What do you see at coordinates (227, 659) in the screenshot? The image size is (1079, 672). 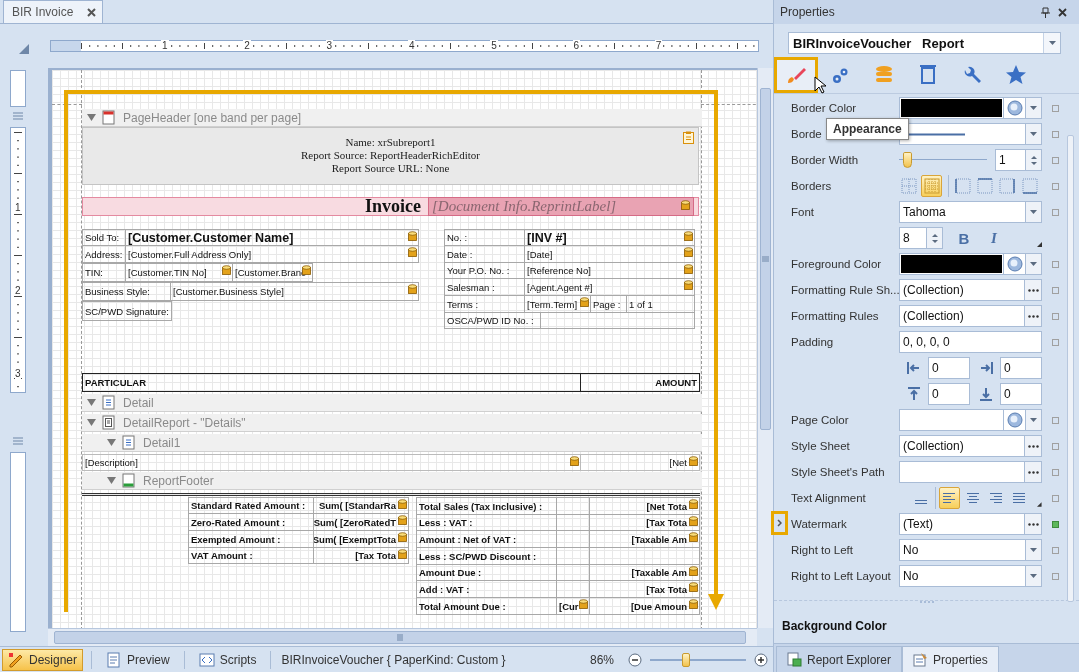 I see `view-tab: Scripts` at bounding box center [227, 659].